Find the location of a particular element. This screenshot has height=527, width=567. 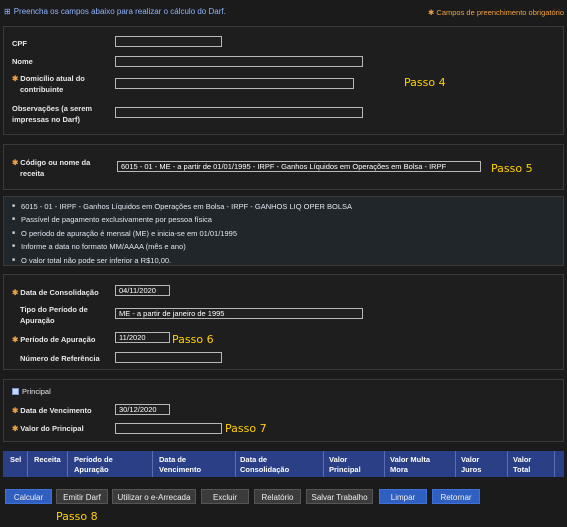

excluir-button: Excluir is located at coordinates (225, 496).